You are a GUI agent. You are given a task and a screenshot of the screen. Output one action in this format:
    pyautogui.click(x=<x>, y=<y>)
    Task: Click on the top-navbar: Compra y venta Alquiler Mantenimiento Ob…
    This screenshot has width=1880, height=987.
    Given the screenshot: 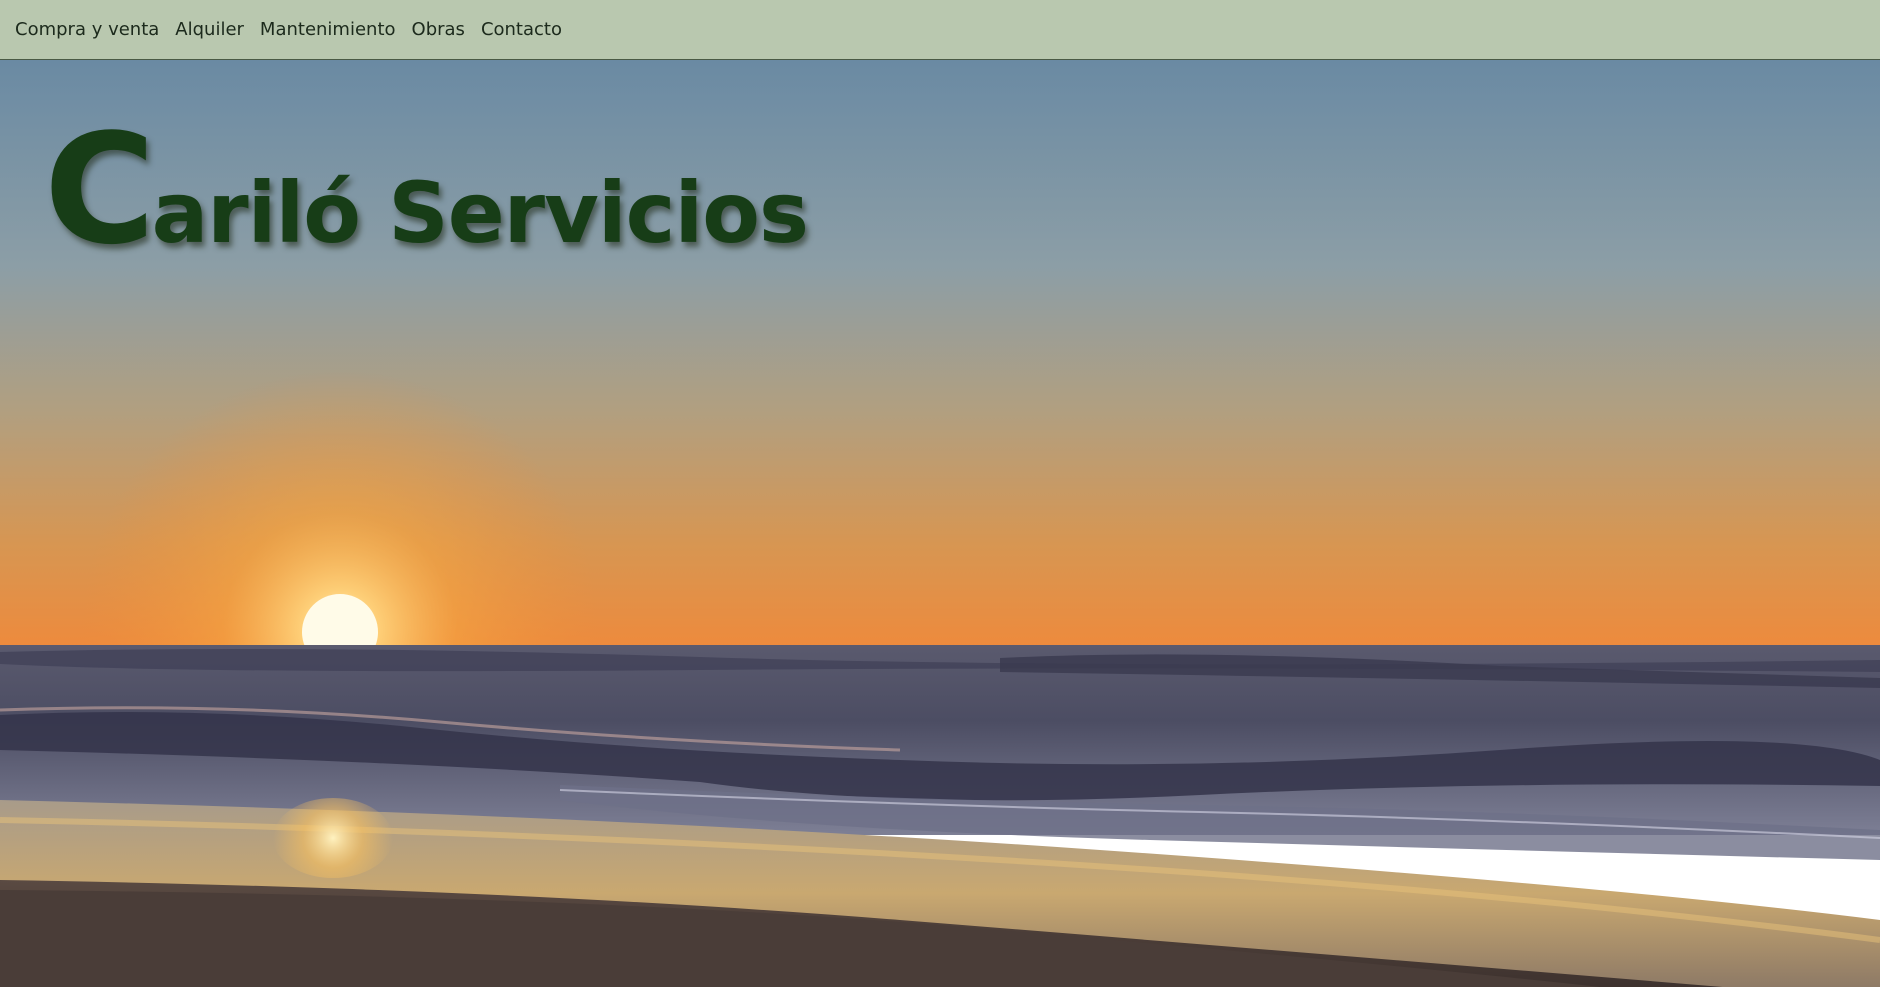 What is the action you would take?
    pyautogui.click(x=940, y=30)
    